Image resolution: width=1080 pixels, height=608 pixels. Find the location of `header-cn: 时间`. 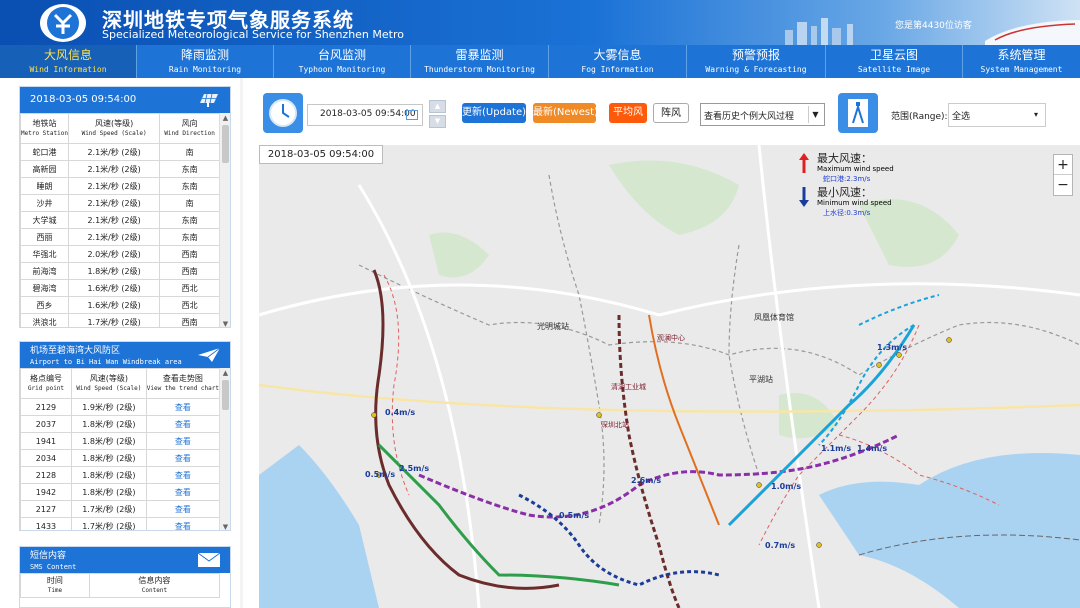

header-cn: 时间 is located at coordinates (54, 580).